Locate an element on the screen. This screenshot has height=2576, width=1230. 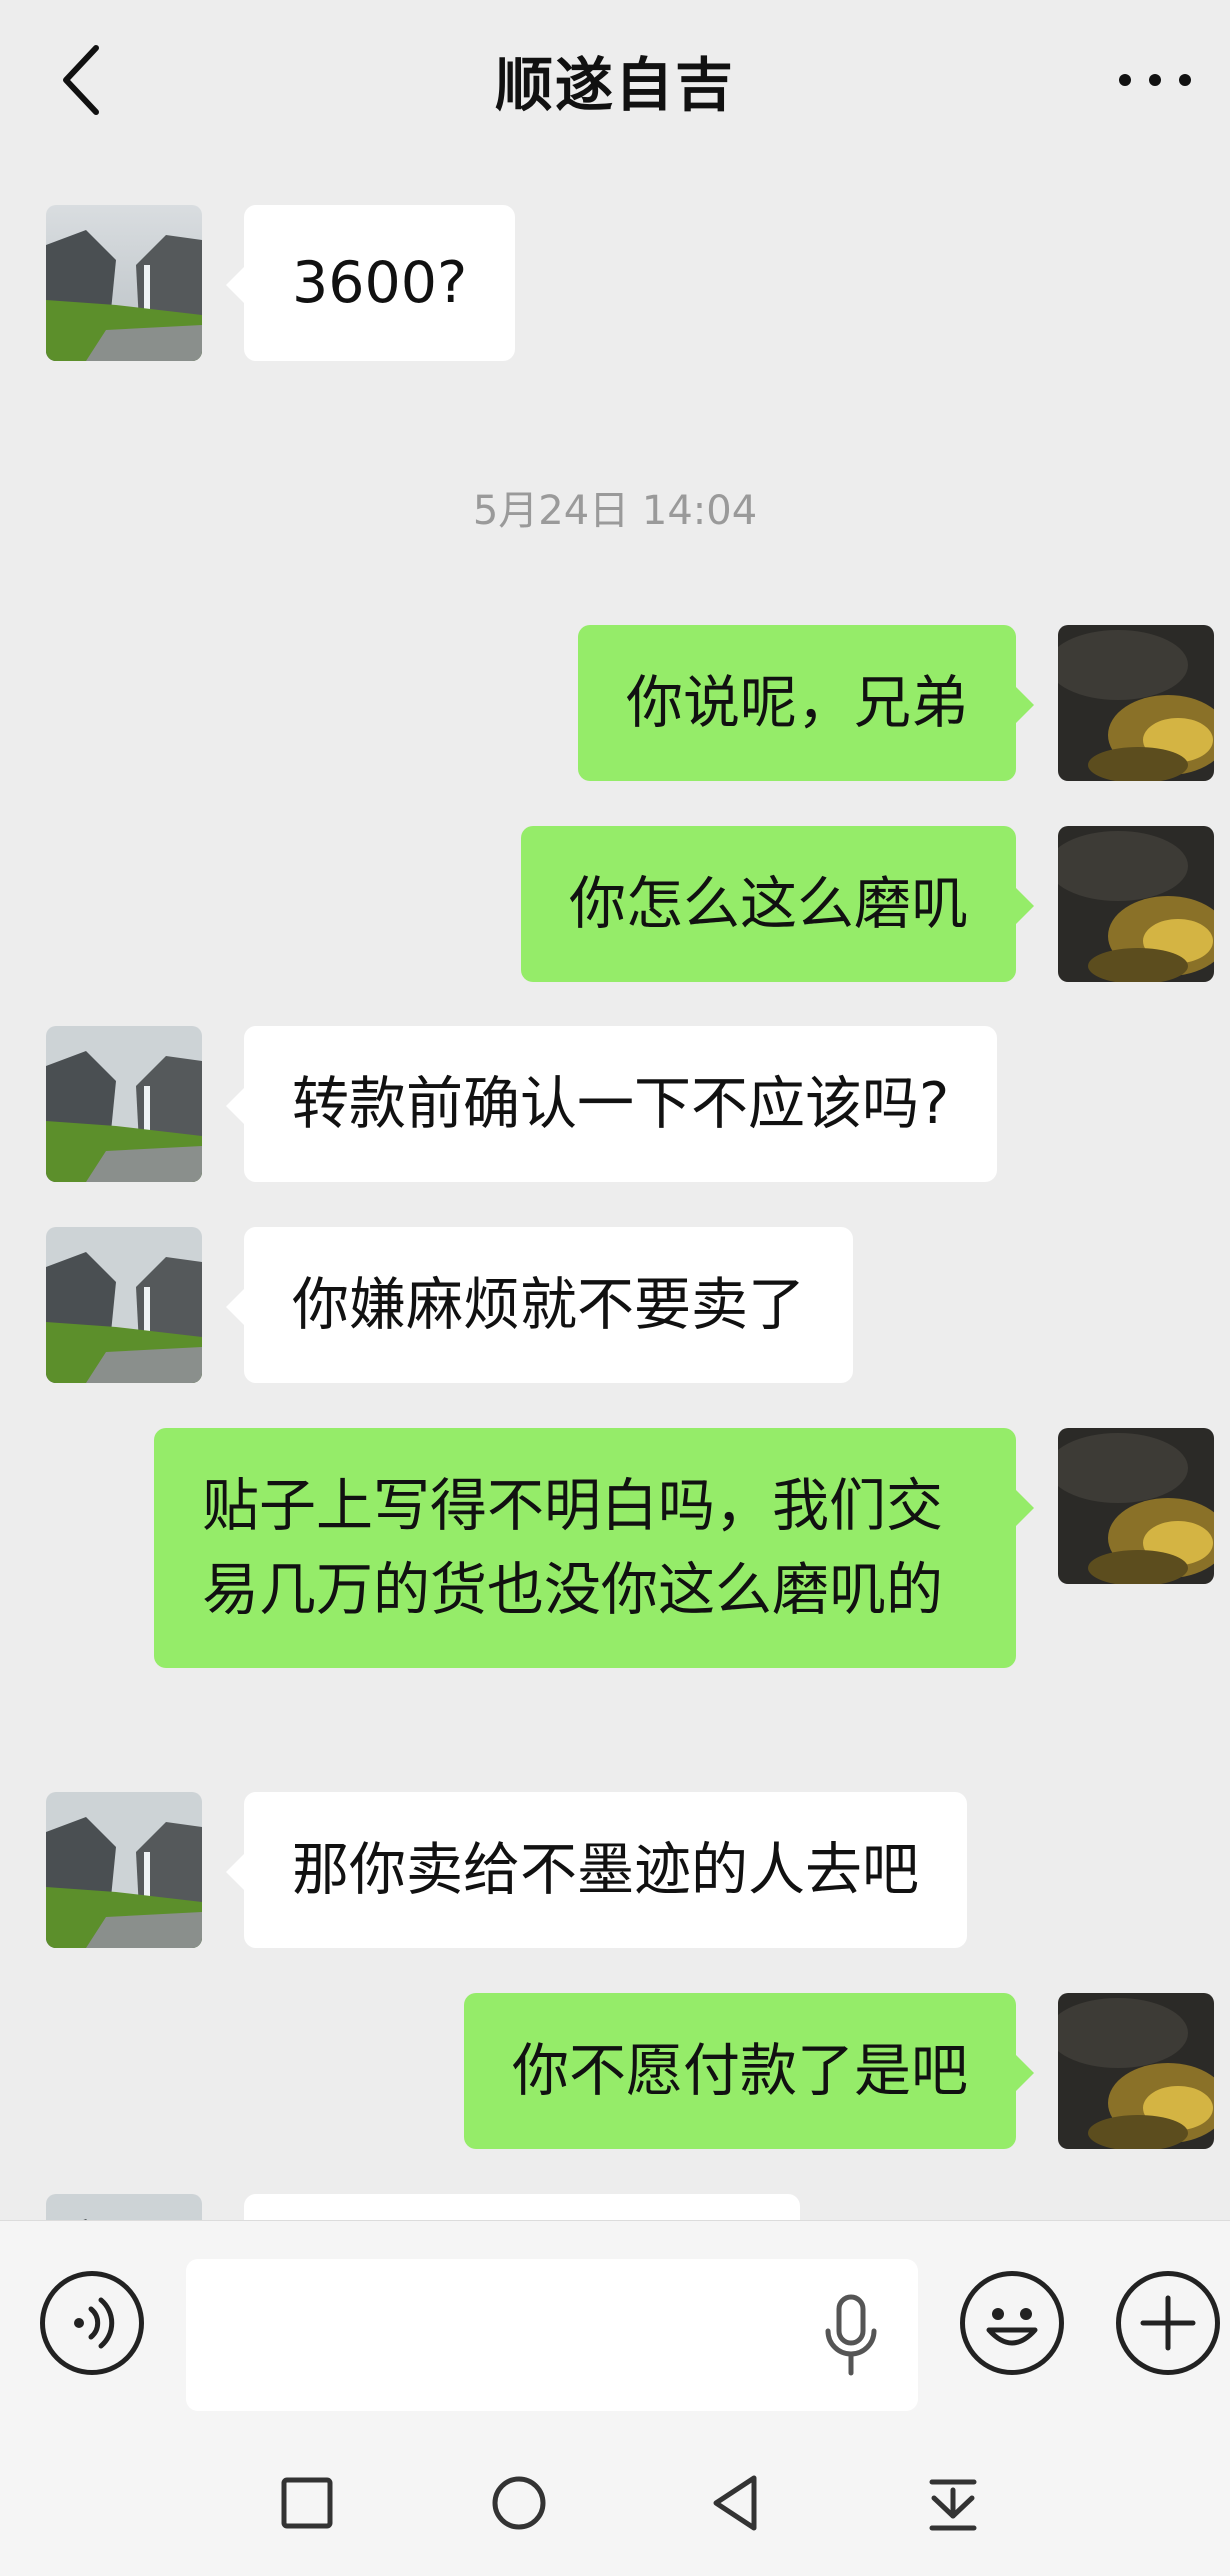
message-input is located at coordinates (552, 2335).